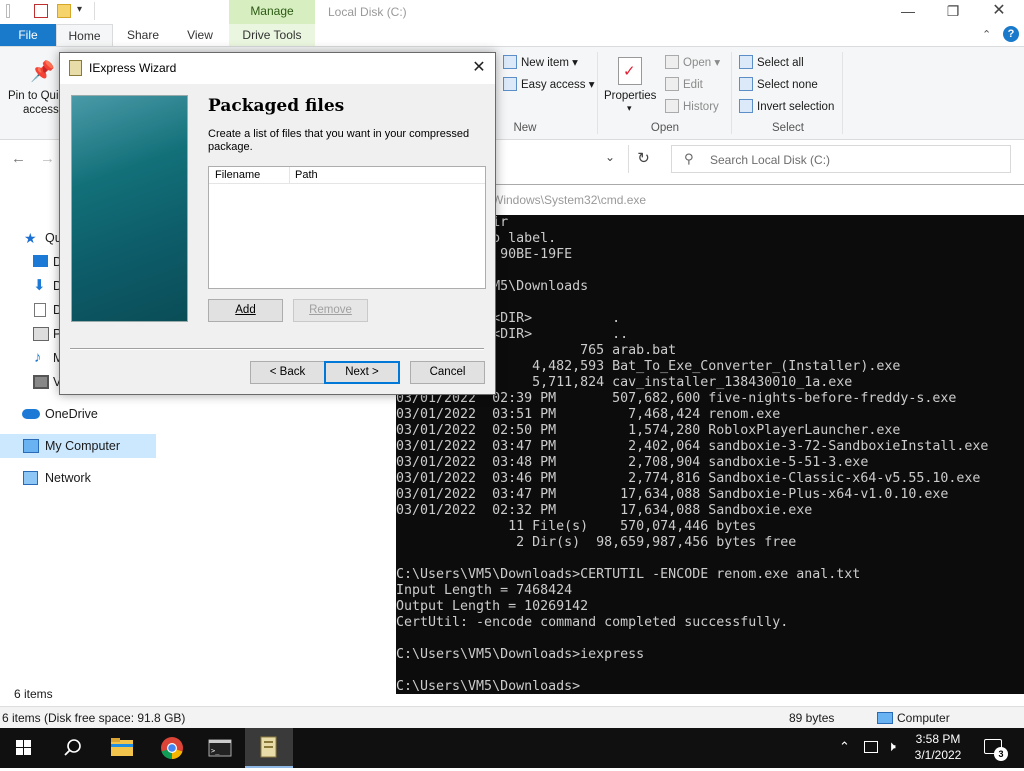 The height and width of the screenshot is (771, 1024). I want to click on pin-icon: 📌, so click(42, 72).